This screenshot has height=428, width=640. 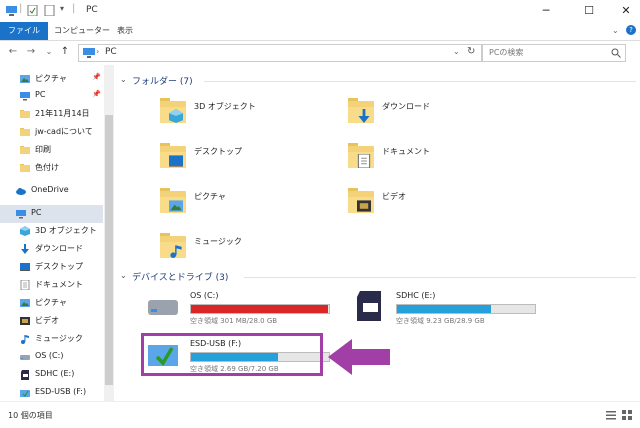 I want to click on sidebar-item-label: 21年11月14日, so click(x=62, y=113).